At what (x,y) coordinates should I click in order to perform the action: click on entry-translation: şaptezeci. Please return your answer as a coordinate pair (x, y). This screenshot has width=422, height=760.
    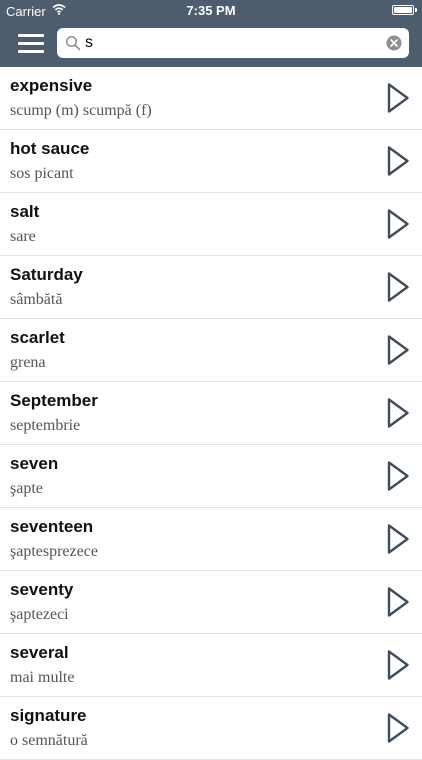
    Looking at the image, I should click on (39, 614).